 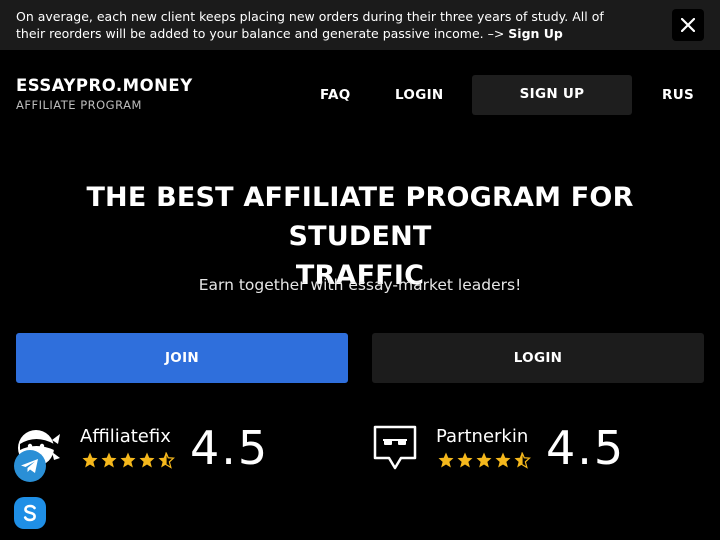 What do you see at coordinates (360, 285) in the screenshot?
I see `hero-subtitle: Earn together with essay-market leaders!` at bounding box center [360, 285].